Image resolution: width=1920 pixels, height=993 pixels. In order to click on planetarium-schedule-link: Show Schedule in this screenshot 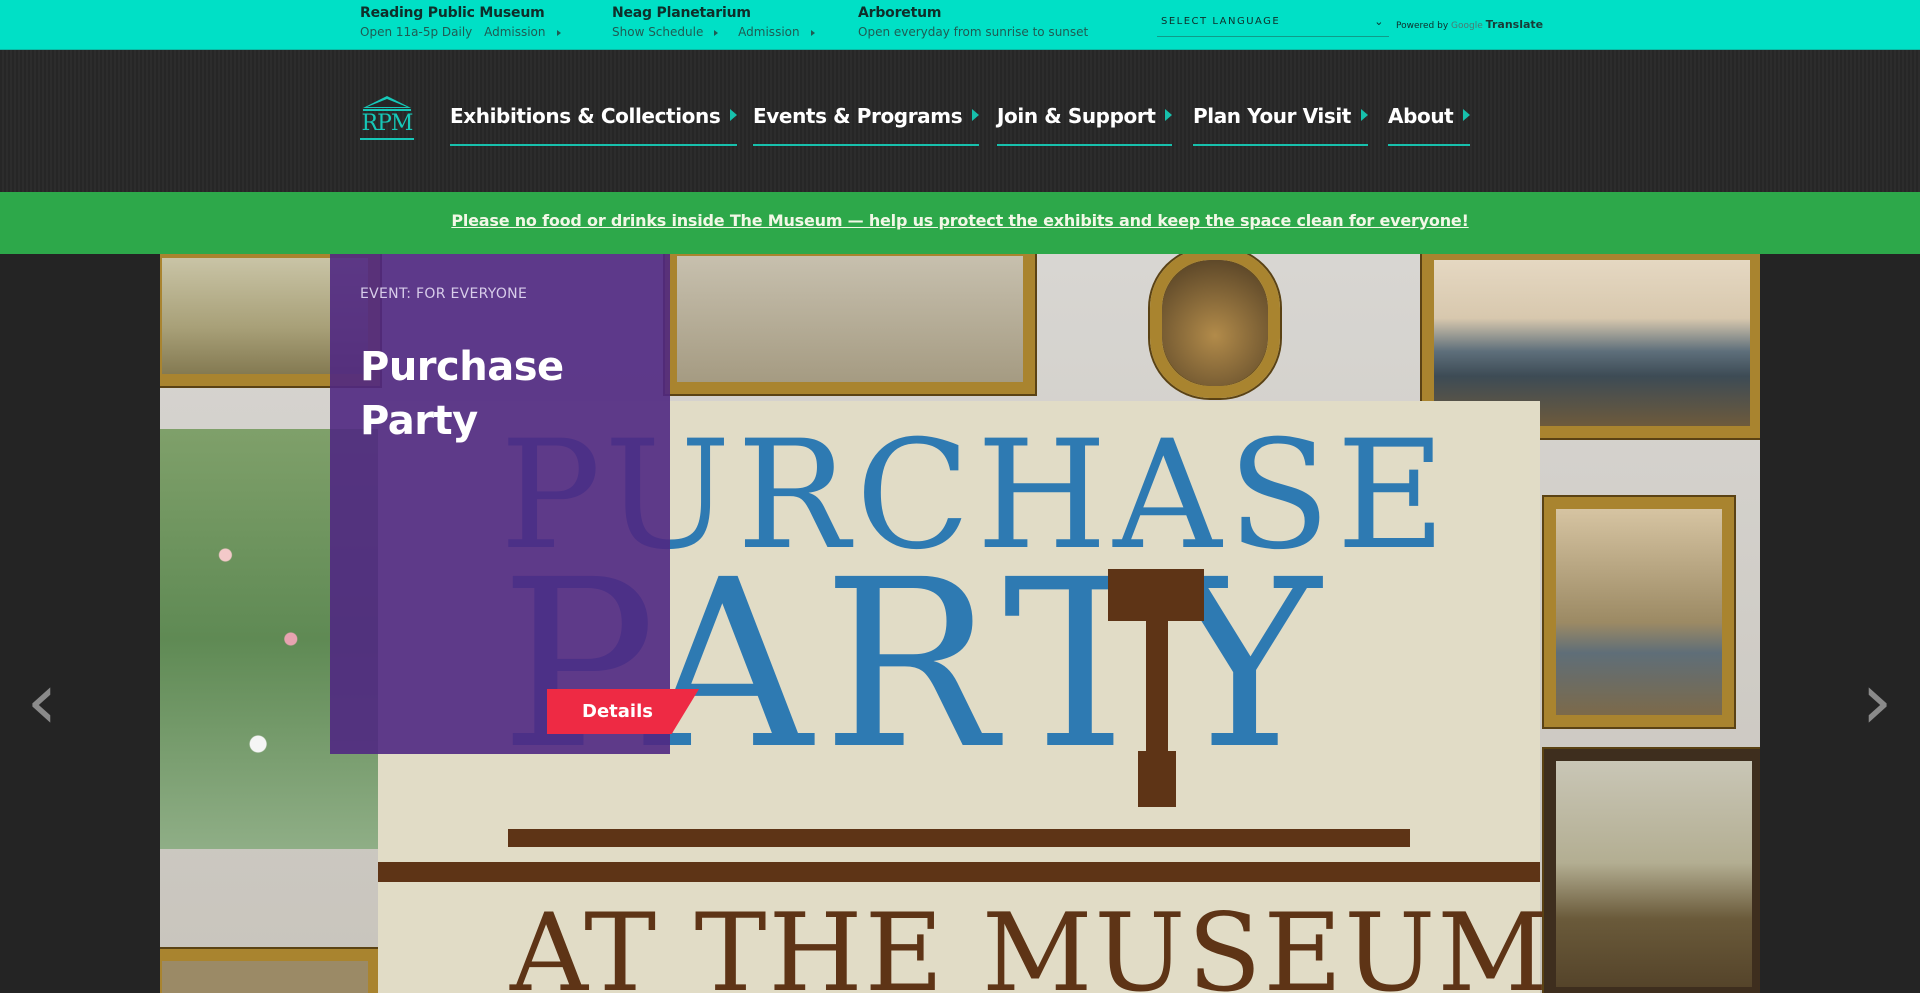, I will do `click(669, 32)`.